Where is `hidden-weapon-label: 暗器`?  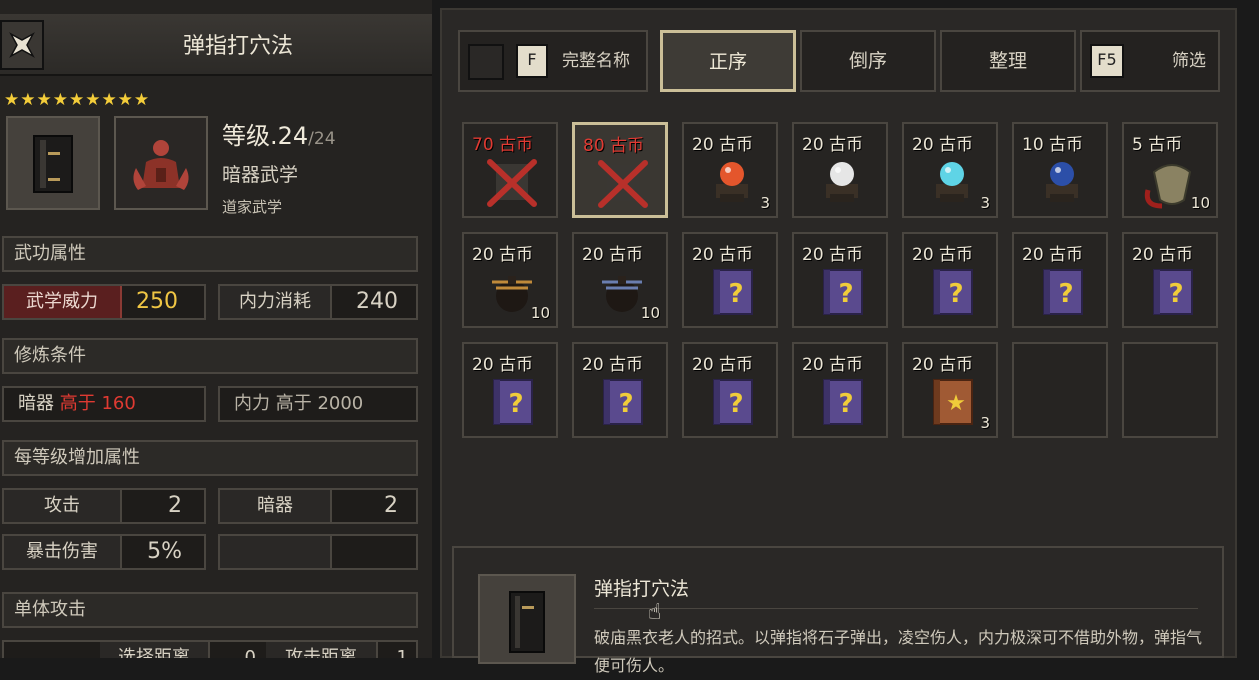 hidden-weapon-label: 暗器 is located at coordinates (276, 506).